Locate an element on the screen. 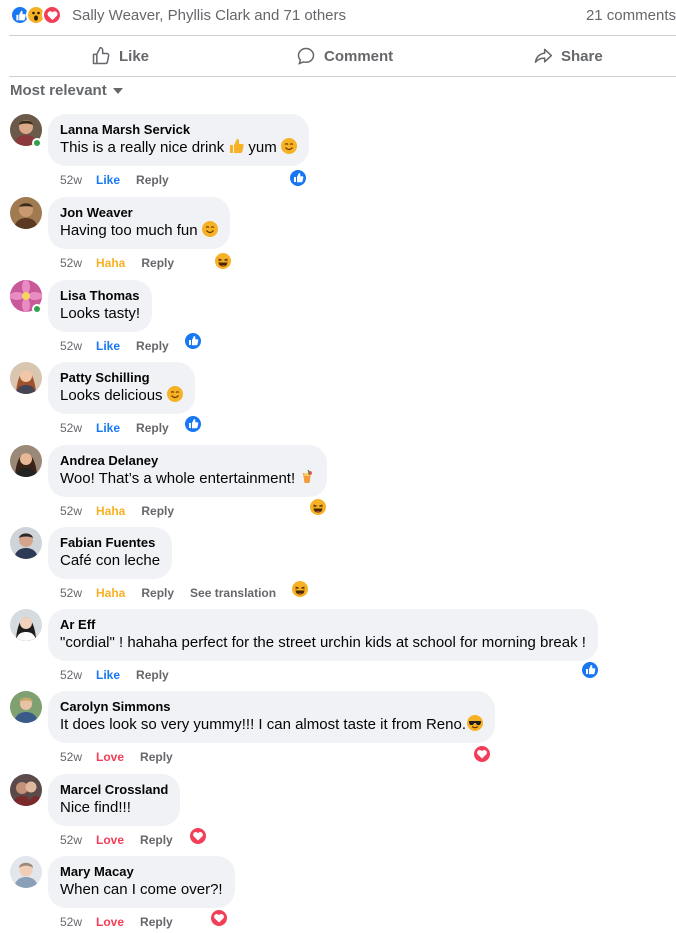  comment-bubble: Fabian Fuentes Café con leche is located at coordinates (110, 553).